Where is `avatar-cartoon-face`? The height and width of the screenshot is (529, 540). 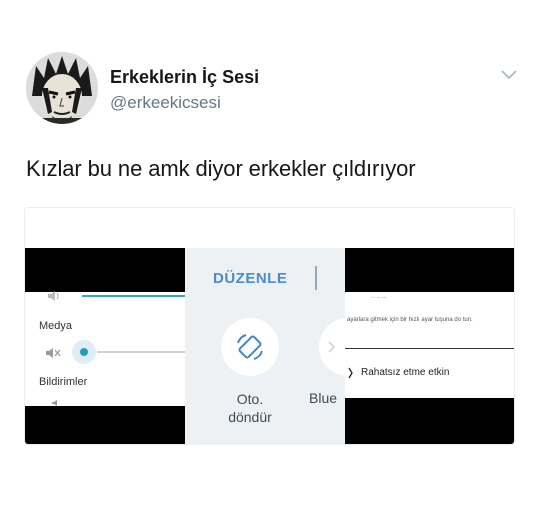 avatar-cartoon-face is located at coordinates (62, 88).